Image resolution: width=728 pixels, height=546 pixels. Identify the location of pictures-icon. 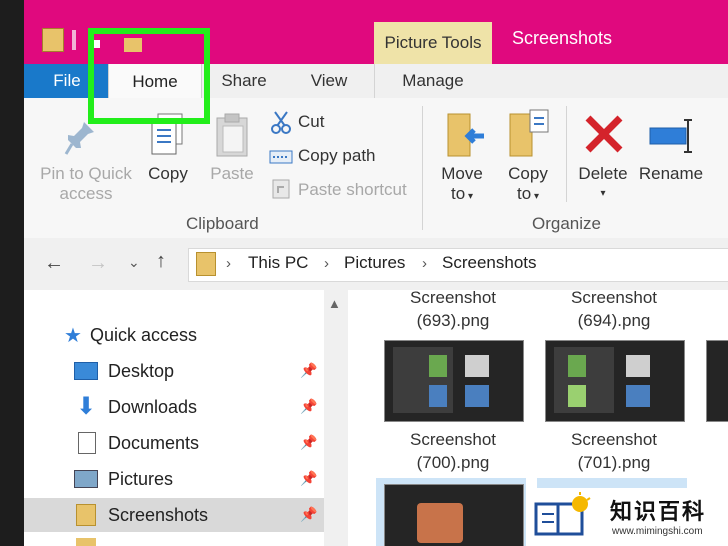
(86, 479).